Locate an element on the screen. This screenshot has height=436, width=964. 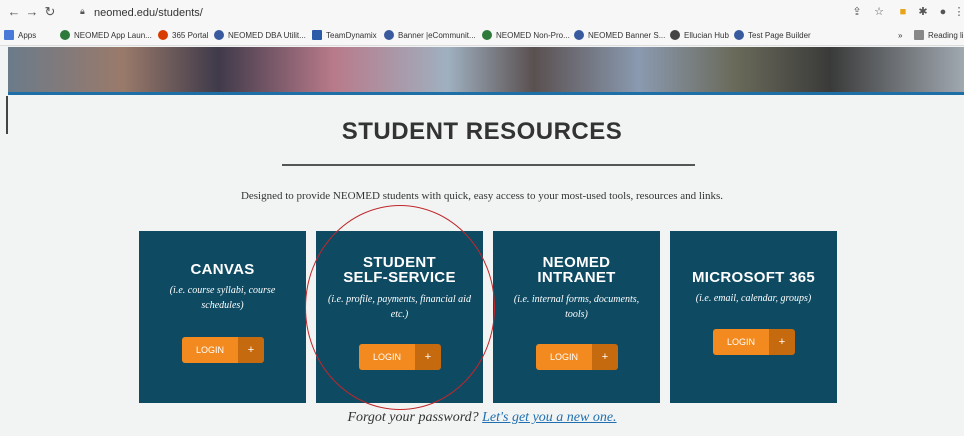
bookmark-teamdynamix: TeamDynamix is located at coordinates (344, 36).